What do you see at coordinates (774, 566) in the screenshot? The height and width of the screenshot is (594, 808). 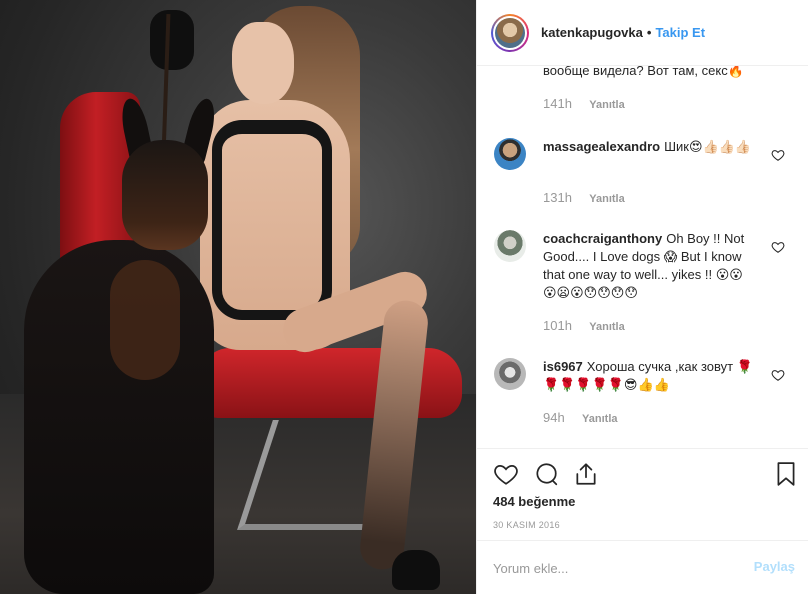 I see `post-comment-button: Paylaş` at bounding box center [774, 566].